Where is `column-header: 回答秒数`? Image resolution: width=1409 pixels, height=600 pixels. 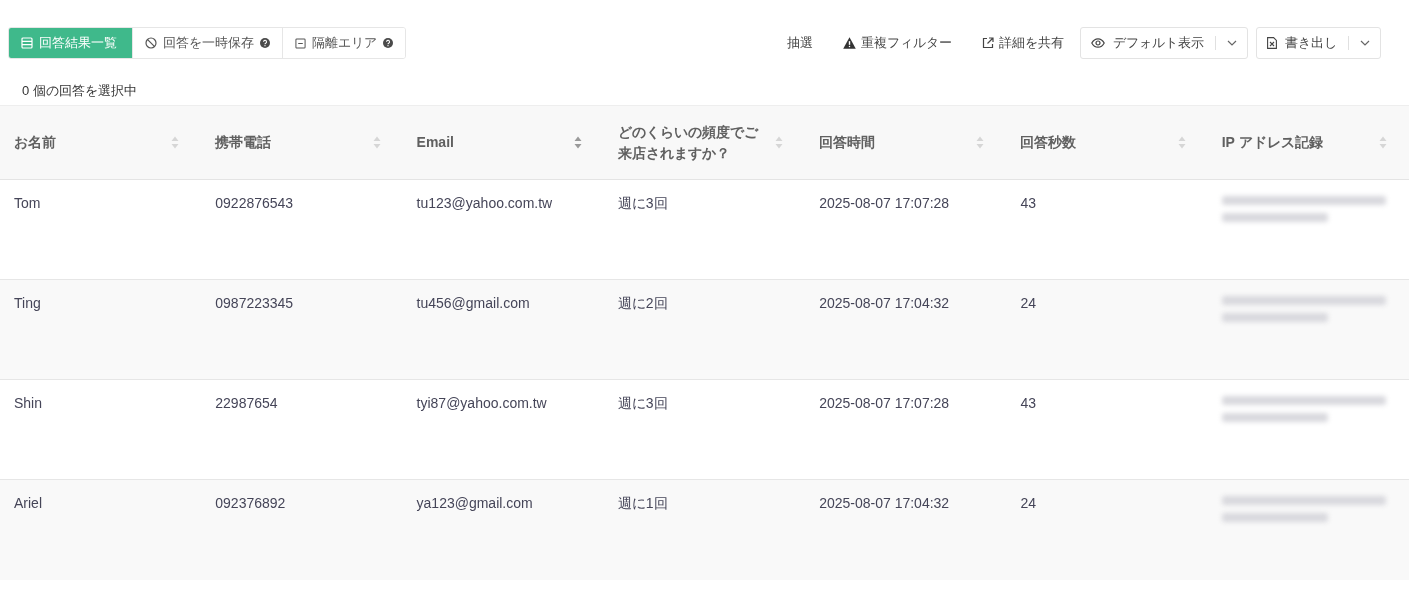 column-header: 回答秒数 is located at coordinates (1049, 142).